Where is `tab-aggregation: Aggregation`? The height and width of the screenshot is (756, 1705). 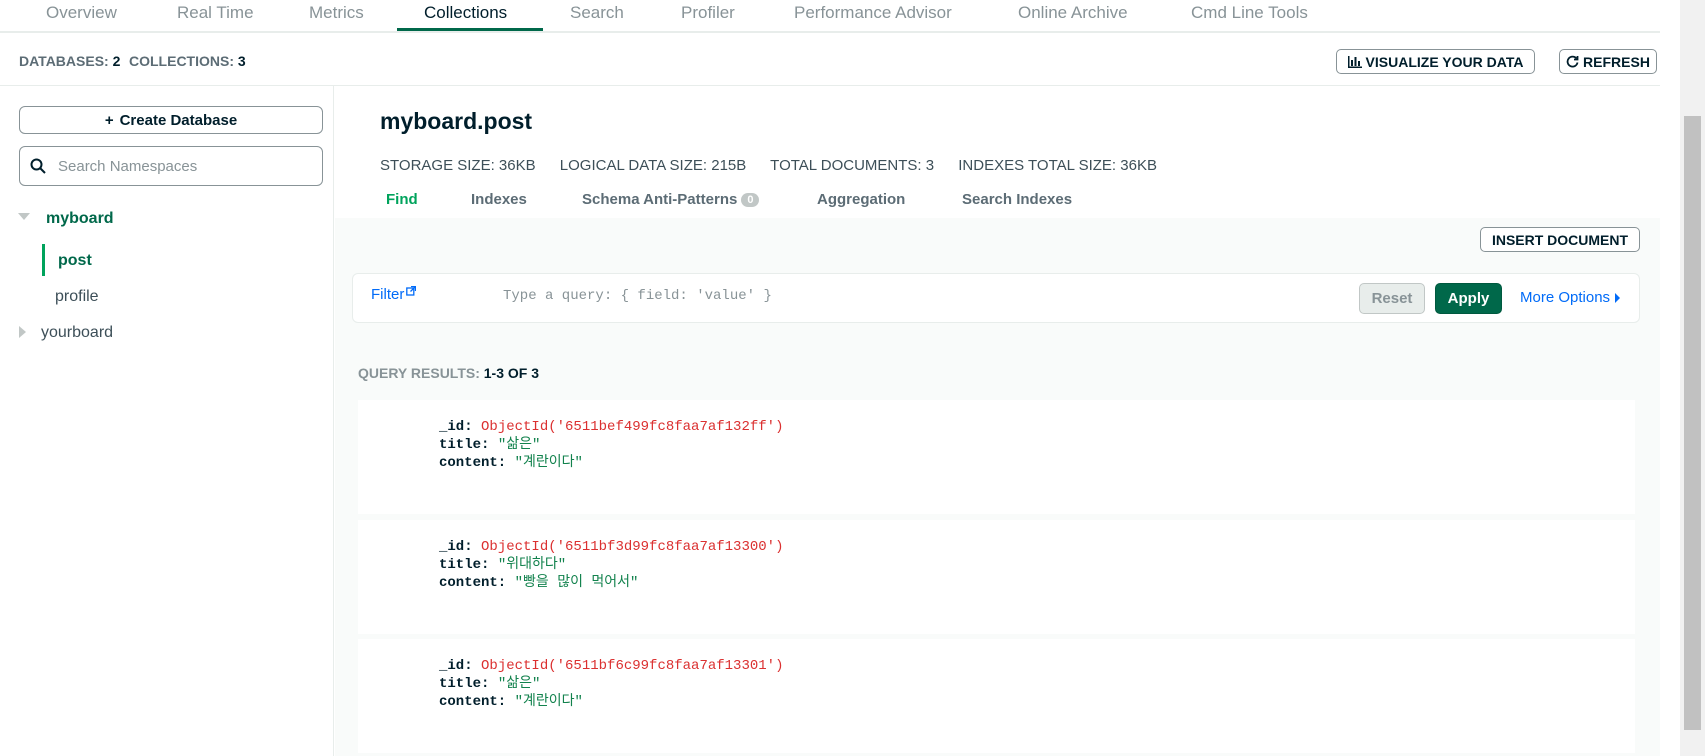 tab-aggregation: Aggregation is located at coordinates (861, 199).